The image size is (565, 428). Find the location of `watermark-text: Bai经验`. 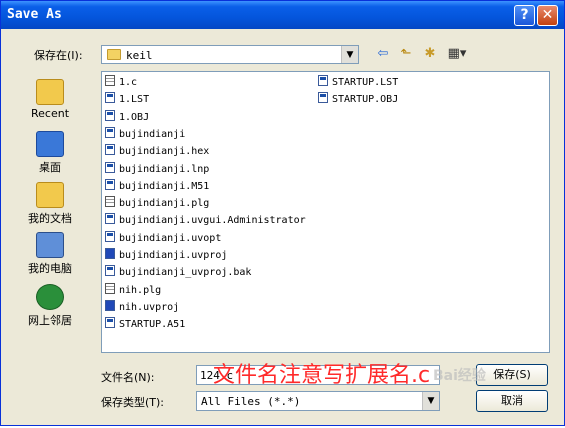

watermark-text: Bai经验 is located at coordinates (459, 376).